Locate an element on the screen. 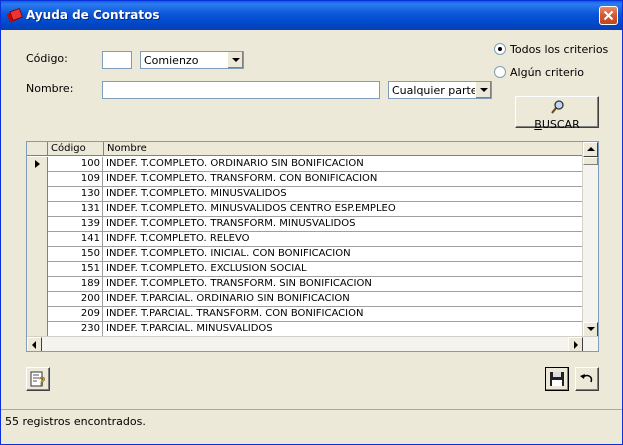  nombre-match-value: Cualquier parte is located at coordinates (435, 90).